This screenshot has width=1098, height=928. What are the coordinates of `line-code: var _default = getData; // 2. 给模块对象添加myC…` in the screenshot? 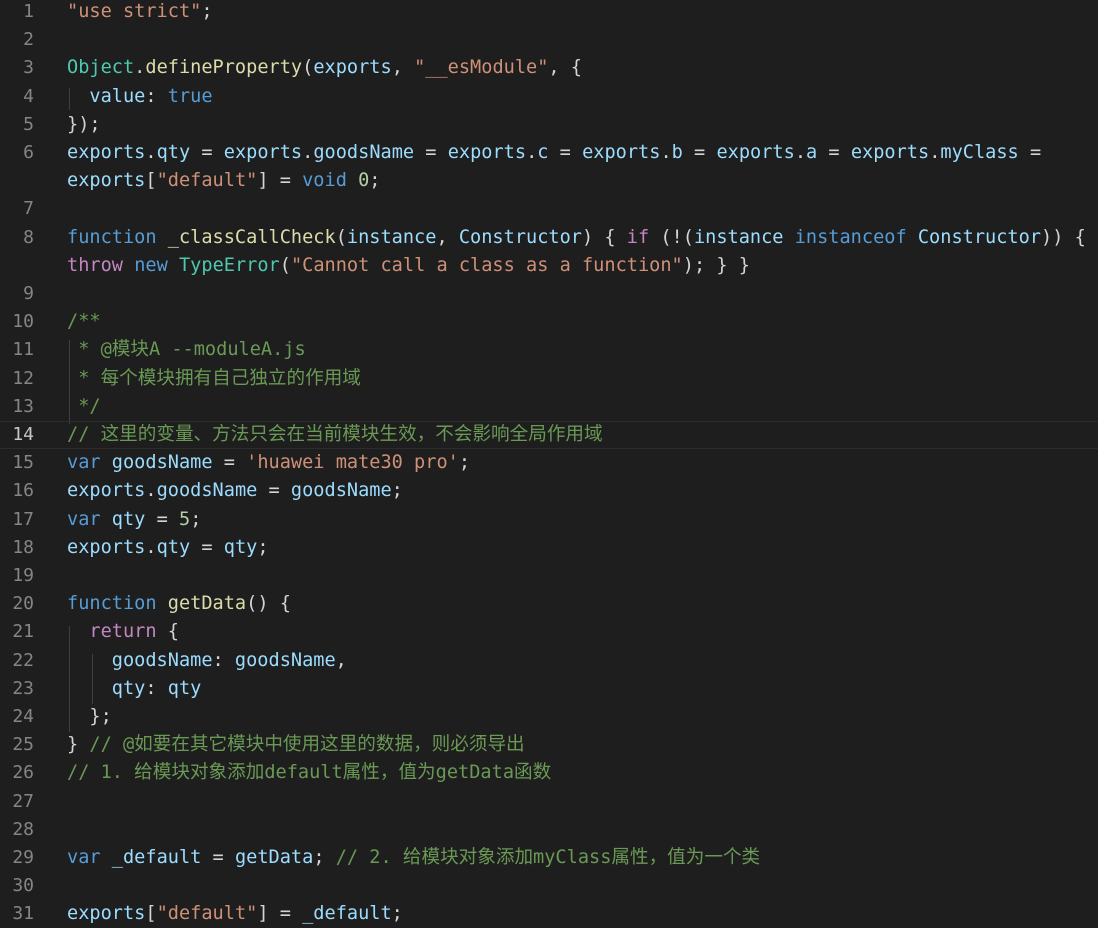 It's located at (413, 858).